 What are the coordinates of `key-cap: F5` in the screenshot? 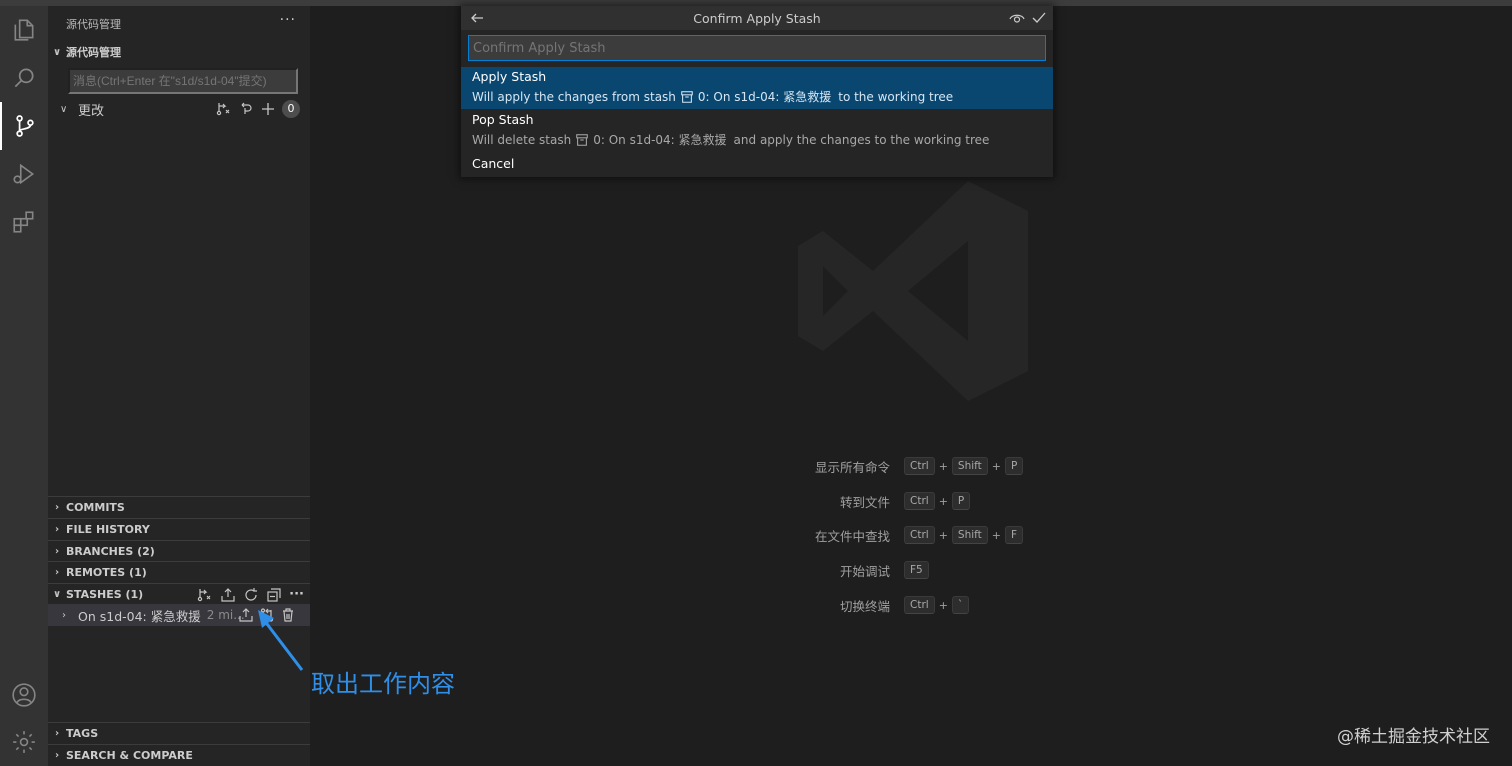 It's located at (916, 570).